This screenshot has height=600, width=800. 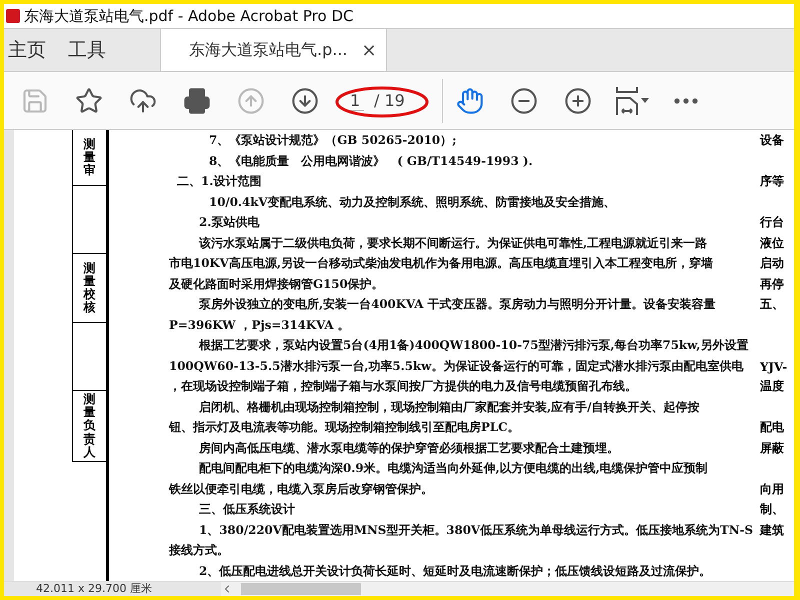 I want to click on page-number-field: 1, so click(x=357, y=100).